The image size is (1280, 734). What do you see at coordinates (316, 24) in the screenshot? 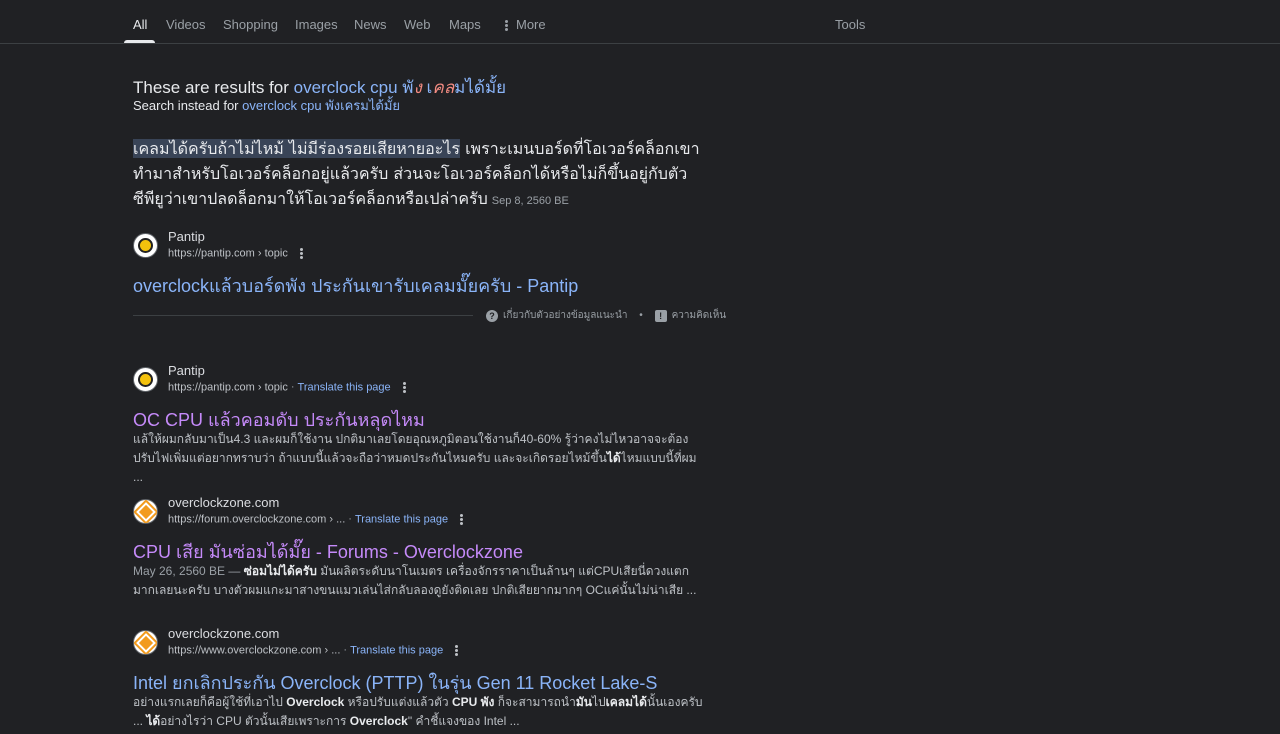
I see `tab-images: Images` at bounding box center [316, 24].